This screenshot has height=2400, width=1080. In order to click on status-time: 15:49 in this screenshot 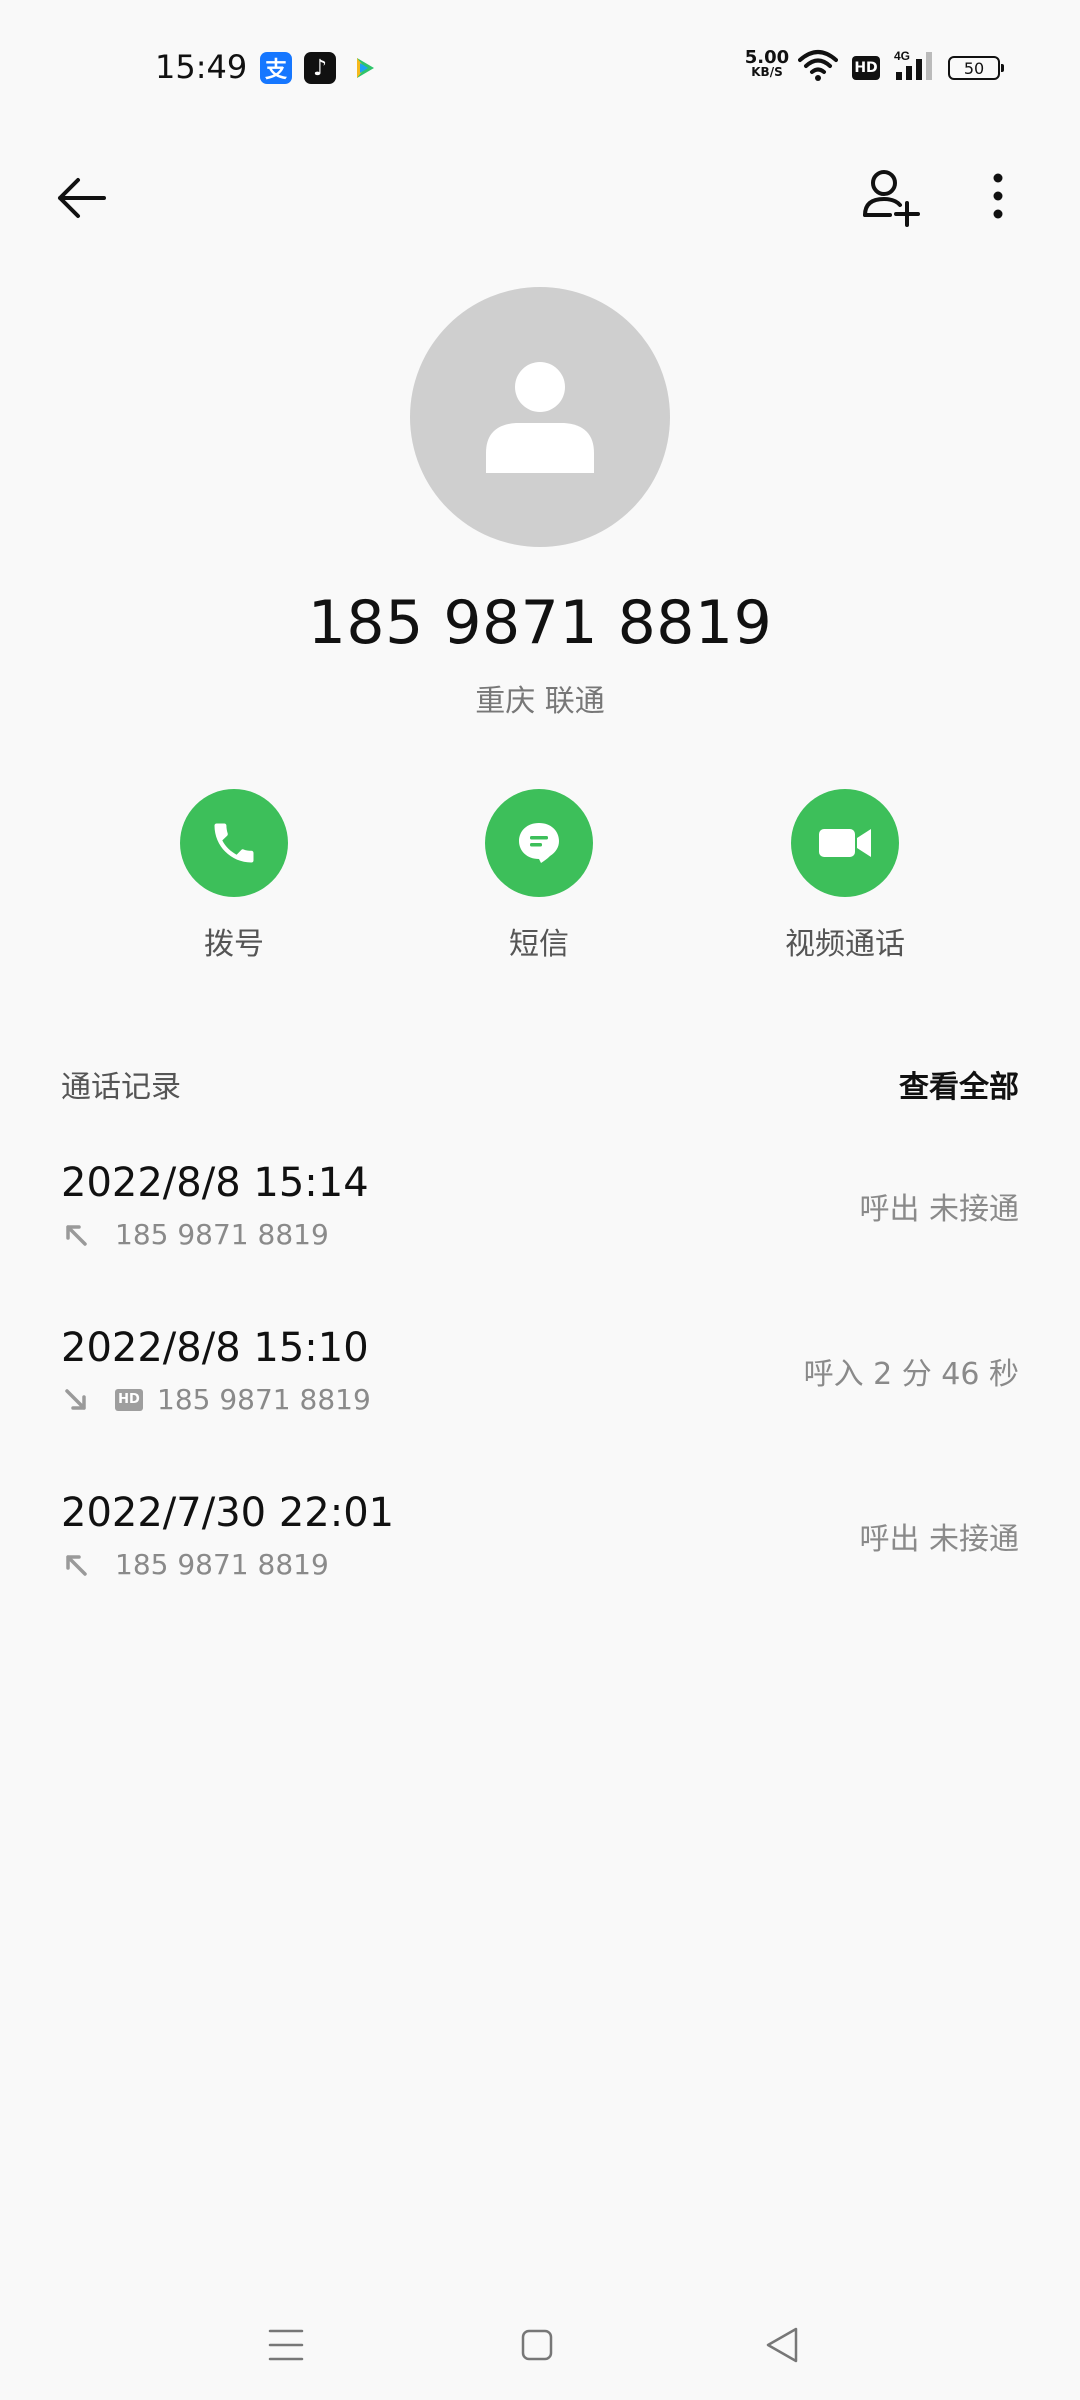, I will do `click(201, 67)`.